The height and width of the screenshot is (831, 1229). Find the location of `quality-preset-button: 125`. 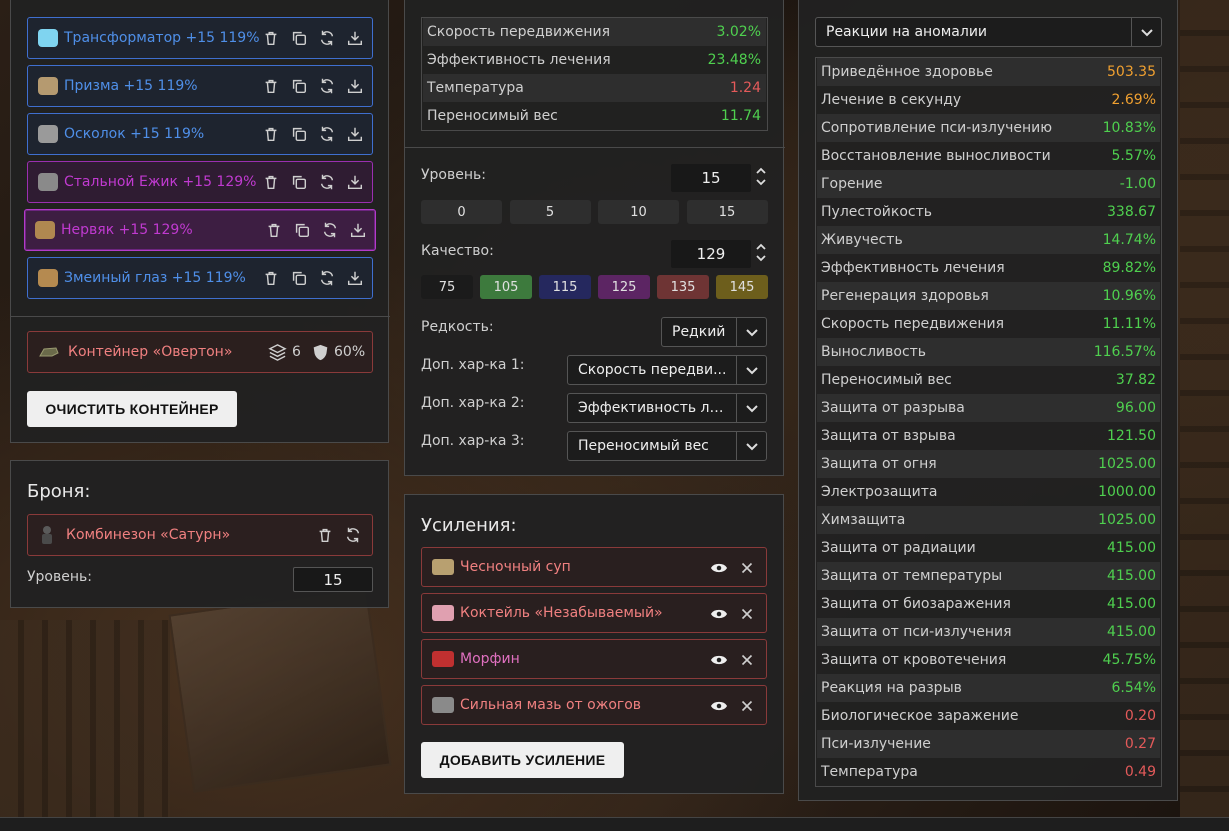

quality-preset-button: 125 is located at coordinates (624, 287).